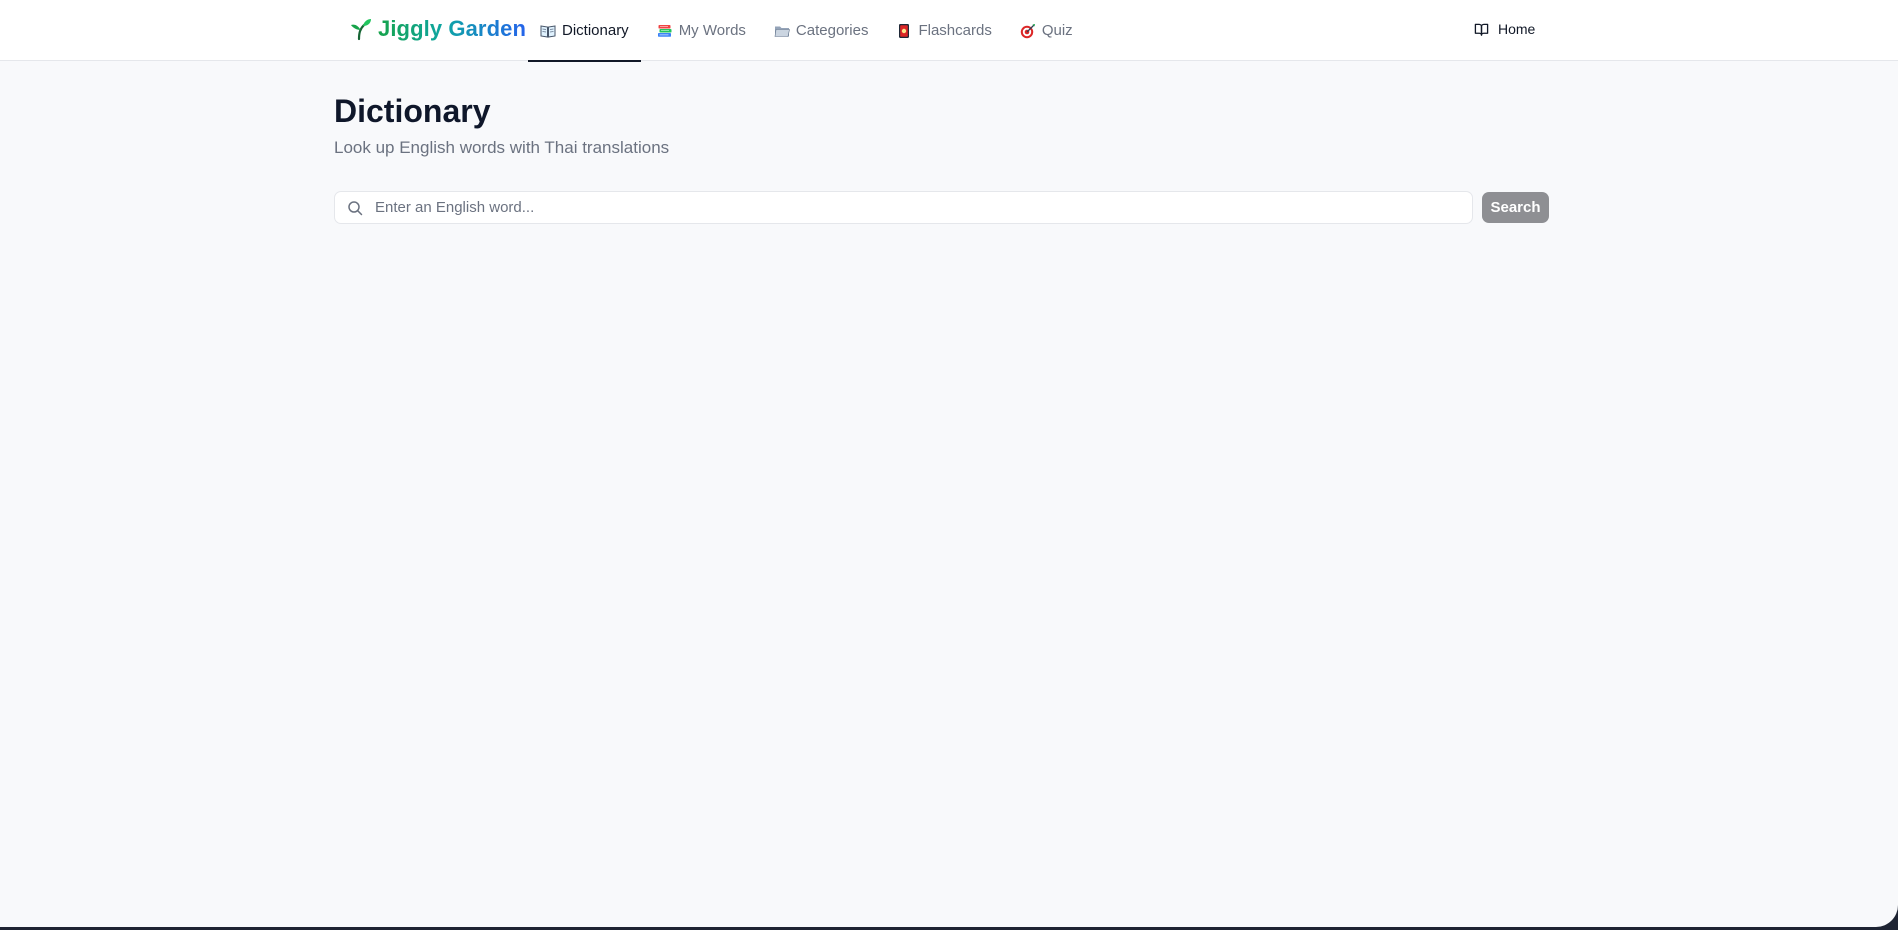 The image size is (1898, 930). I want to click on nav-item-flashcards: Flashcards, so click(943, 30).